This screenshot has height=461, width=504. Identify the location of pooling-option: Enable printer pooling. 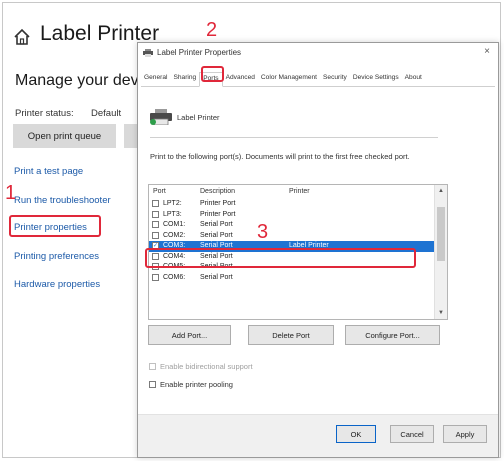
(191, 384).